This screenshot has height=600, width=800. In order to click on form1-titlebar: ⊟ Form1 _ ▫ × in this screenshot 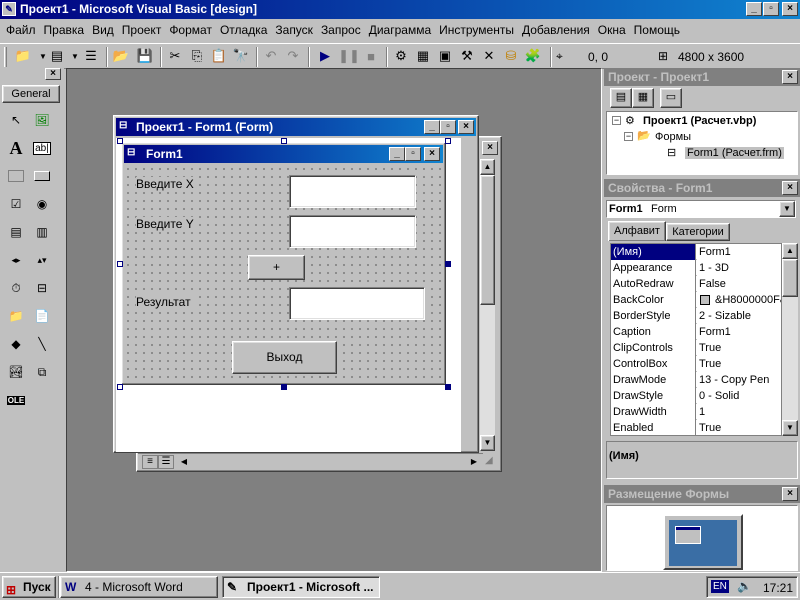, I will do `click(283, 154)`.